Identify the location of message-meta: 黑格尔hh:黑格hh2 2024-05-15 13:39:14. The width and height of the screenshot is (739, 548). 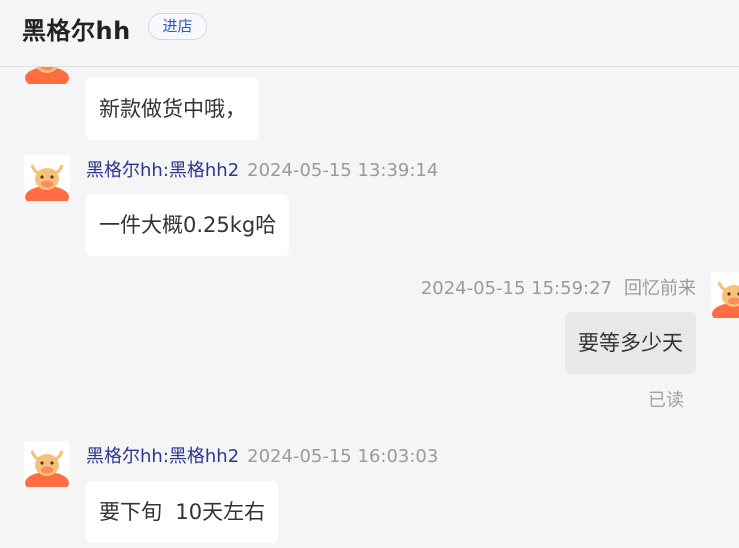
(262, 169).